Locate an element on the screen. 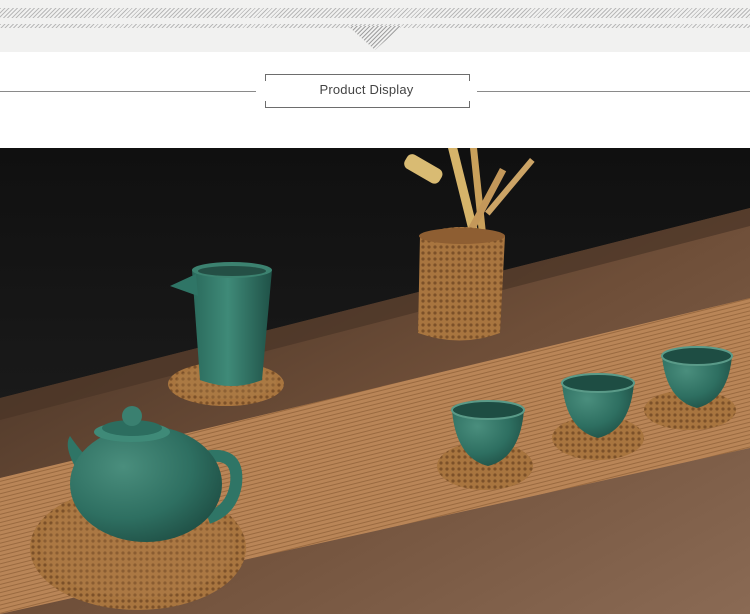 This screenshot has width=750, height=614. decorative-stripe is located at coordinates (375, 13).